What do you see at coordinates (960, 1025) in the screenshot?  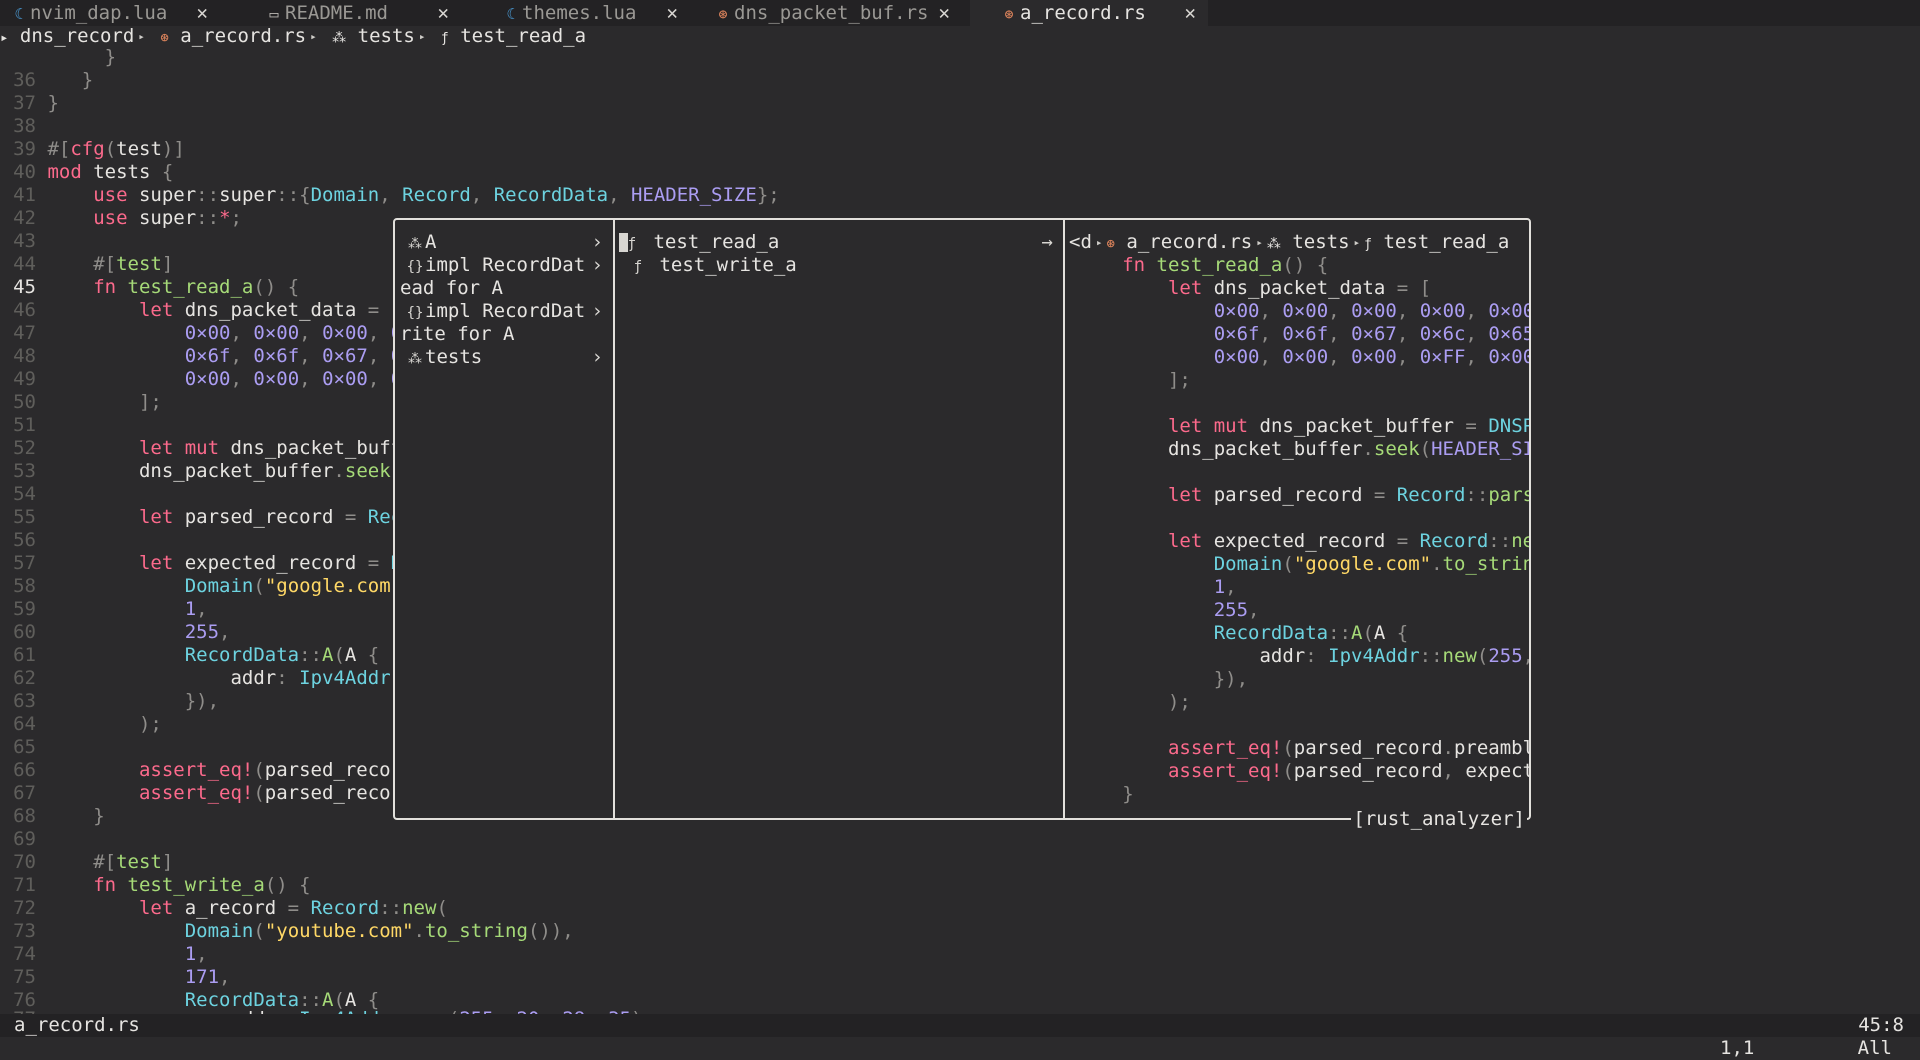 I see `status-line: a_record.rs 45:8` at bounding box center [960, 1025].